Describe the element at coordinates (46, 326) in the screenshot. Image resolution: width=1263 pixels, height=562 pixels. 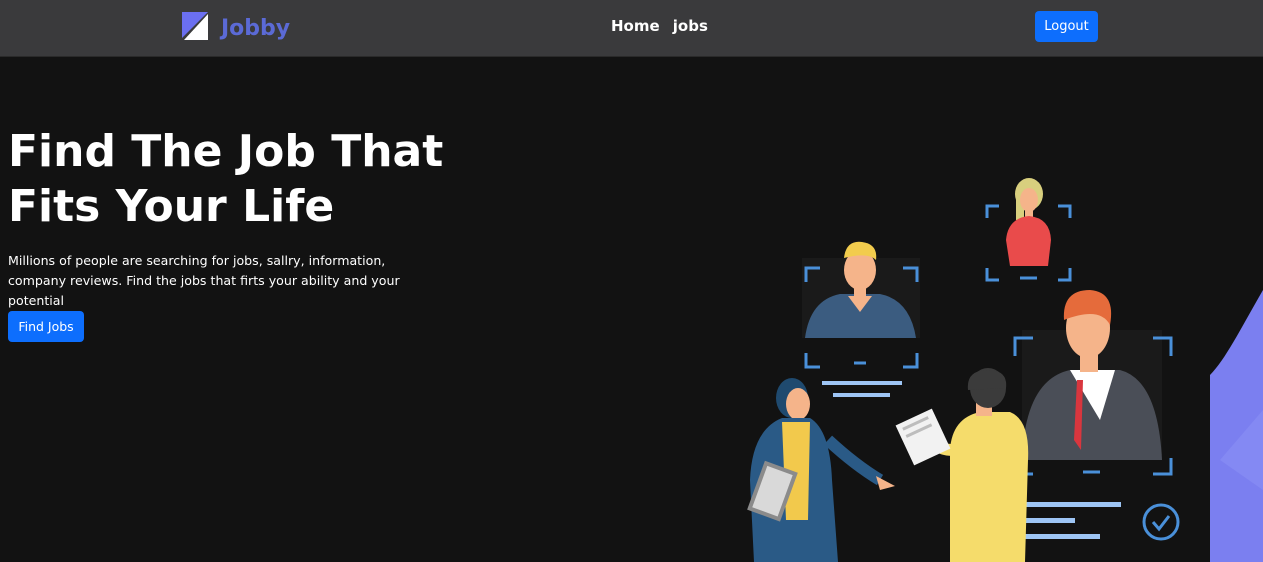
I see `find-jobs-button: Find Jobs` at that location.